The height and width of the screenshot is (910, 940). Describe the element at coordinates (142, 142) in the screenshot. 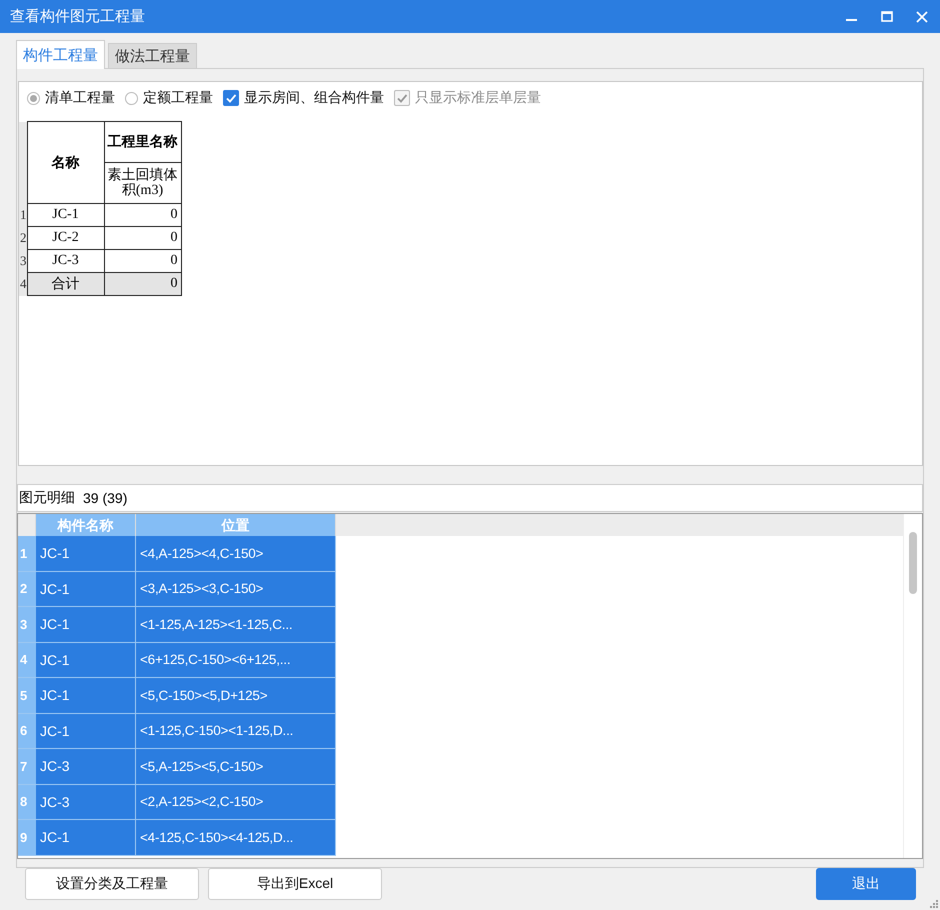

I see `column-header: 工程里名称` at that location.